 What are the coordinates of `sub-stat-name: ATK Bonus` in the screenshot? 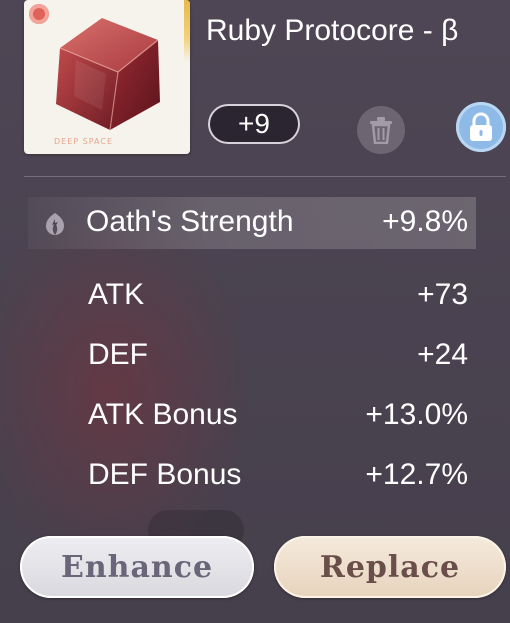 It's located at (163, 414).